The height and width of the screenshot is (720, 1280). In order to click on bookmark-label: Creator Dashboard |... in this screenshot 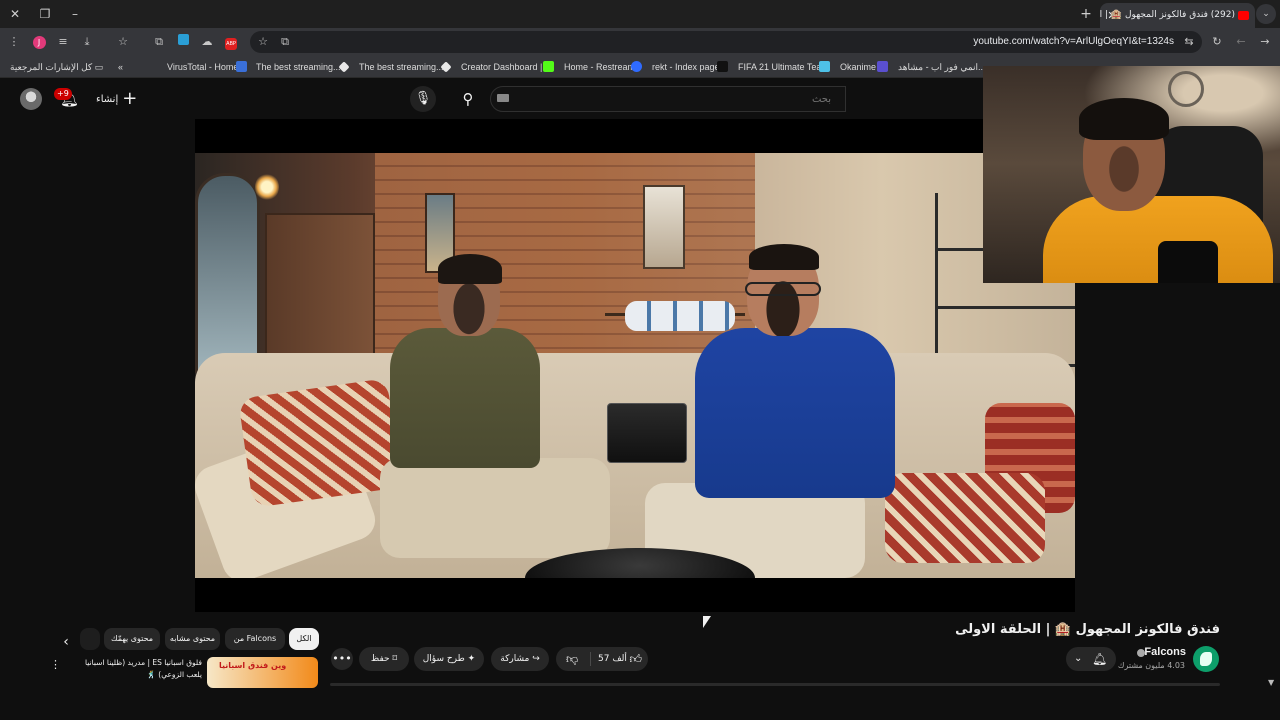, I will do `click(505, 67)`.